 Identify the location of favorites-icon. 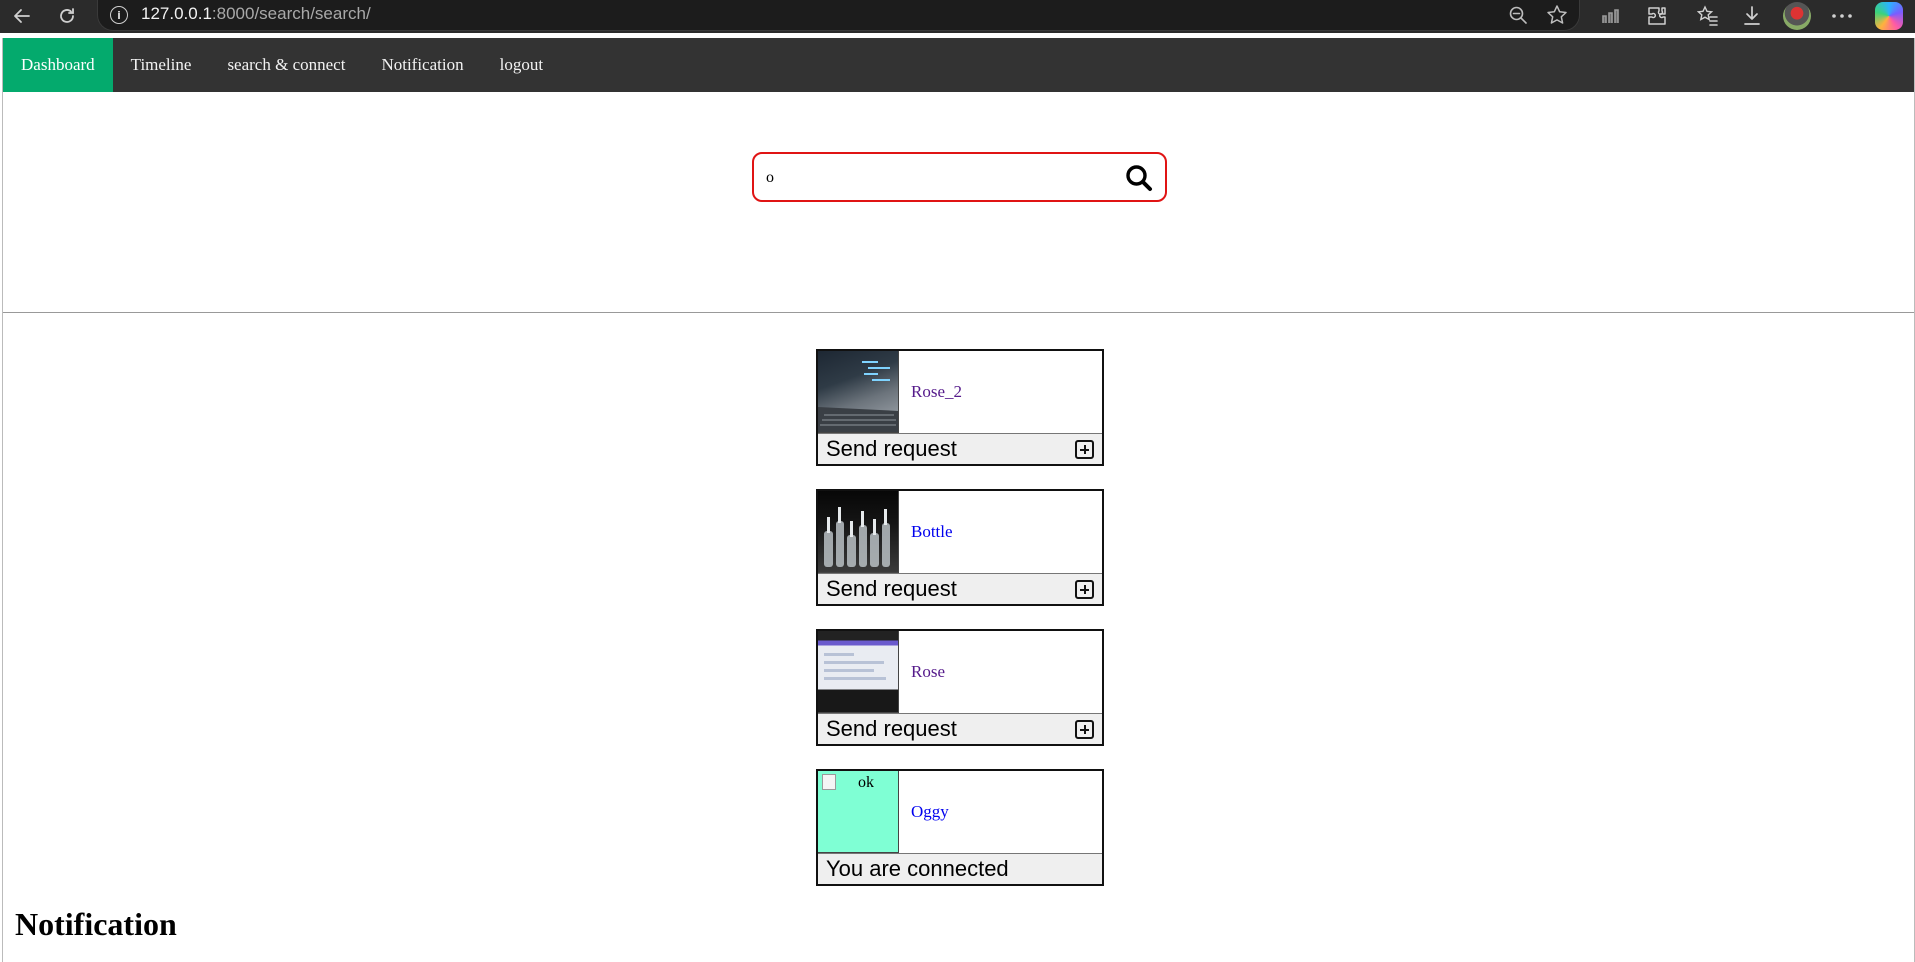
(1708, 16).